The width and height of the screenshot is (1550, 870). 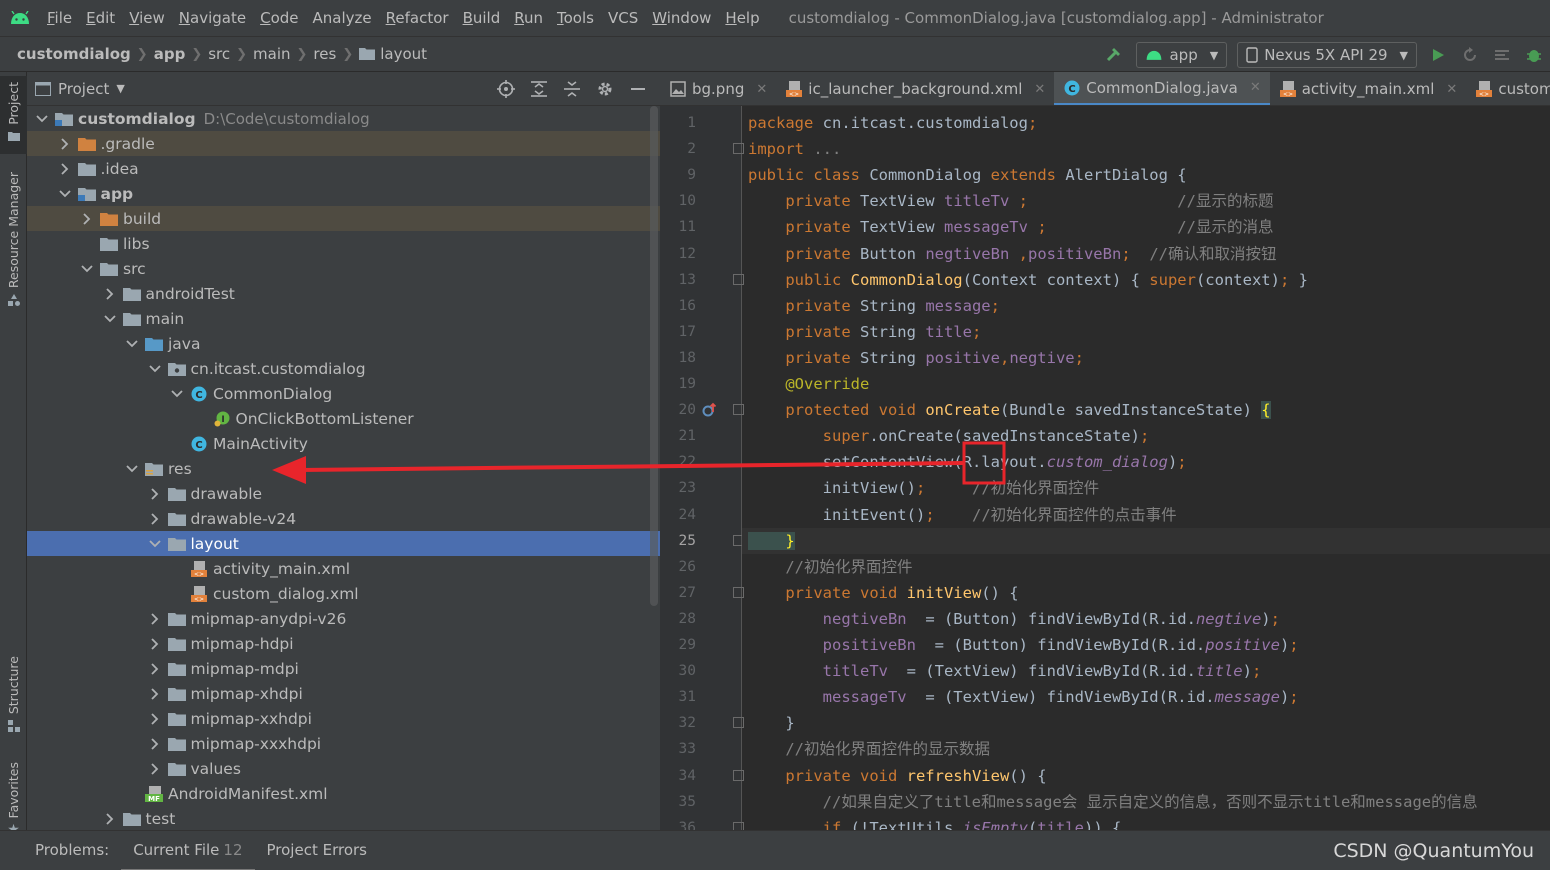 I want to click on breadcrumb-layout: layout, so click(x=393, y=54).